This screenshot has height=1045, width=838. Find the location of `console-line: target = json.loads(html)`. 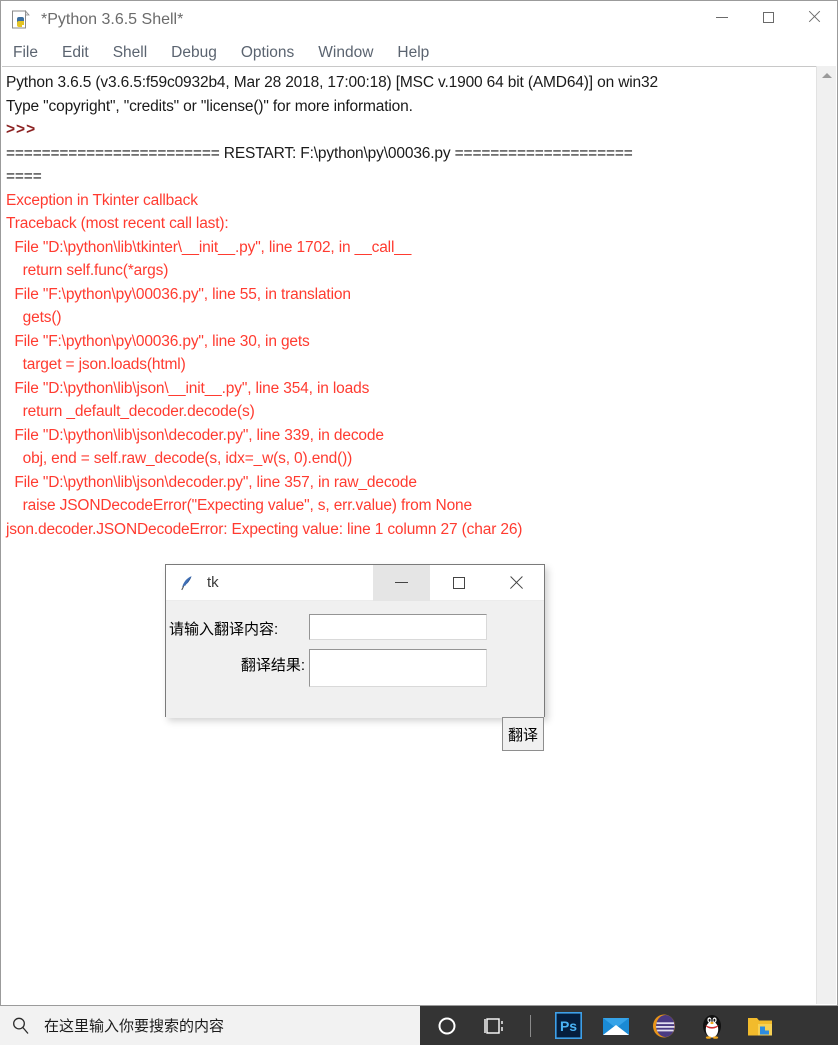

console-line: target = json.loads(html) is located at coordinates (96, 364).